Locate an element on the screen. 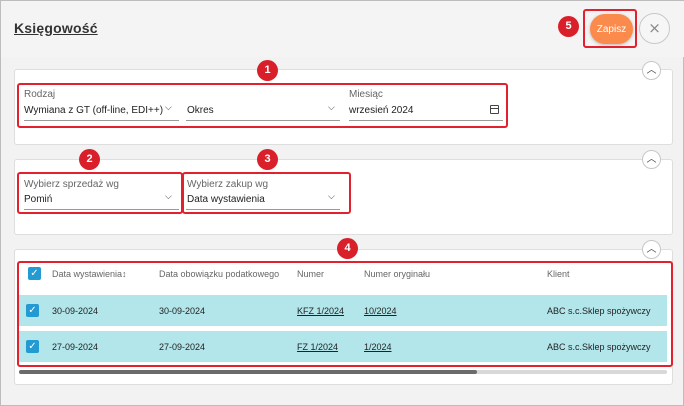  annotation-badge-3: 3 is located at coordinates (267, 159).